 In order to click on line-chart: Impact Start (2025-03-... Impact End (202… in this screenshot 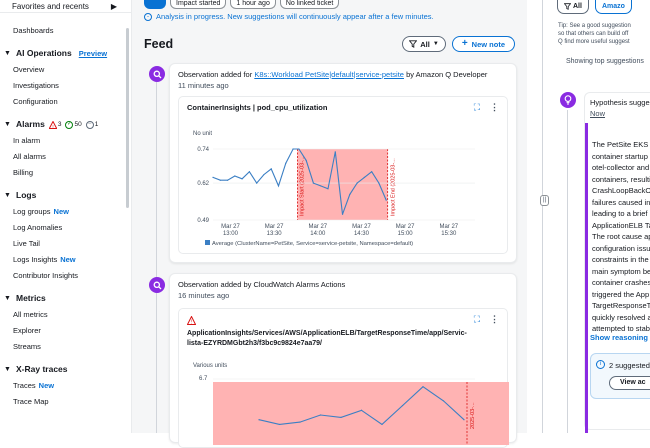, I will do `click(344, 189)`.